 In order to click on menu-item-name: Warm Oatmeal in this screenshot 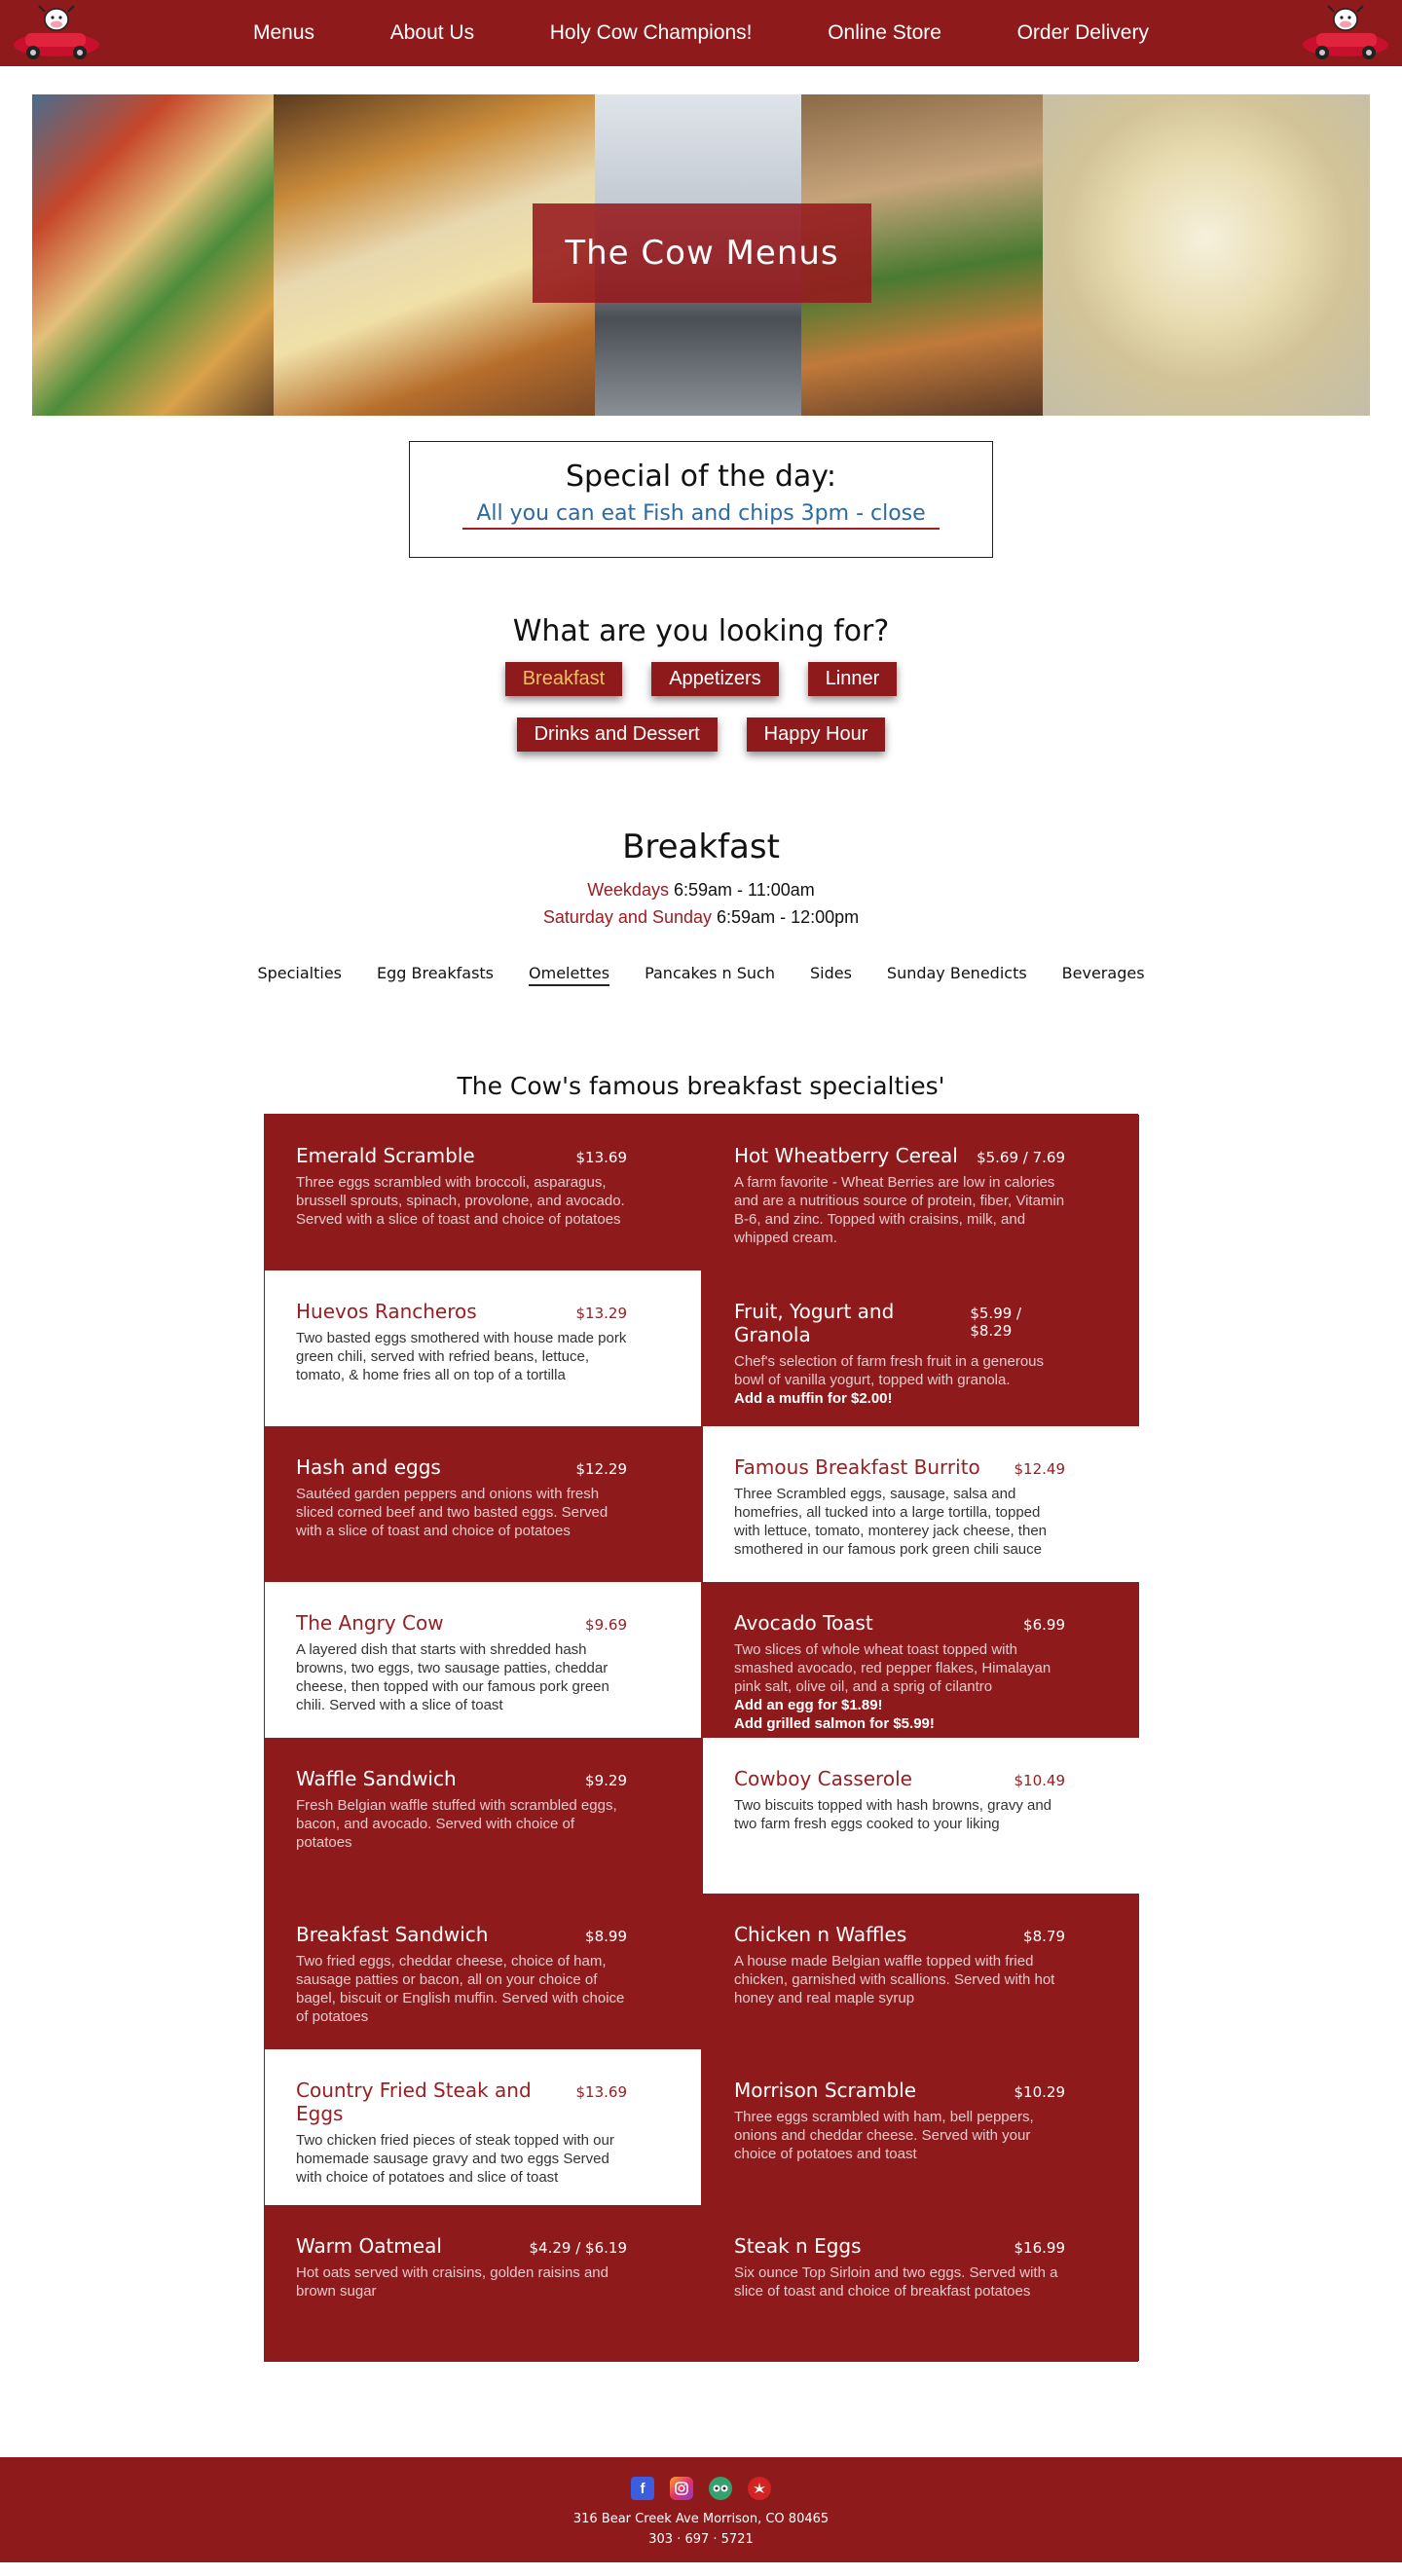, I will do `click(369, 2246)`.